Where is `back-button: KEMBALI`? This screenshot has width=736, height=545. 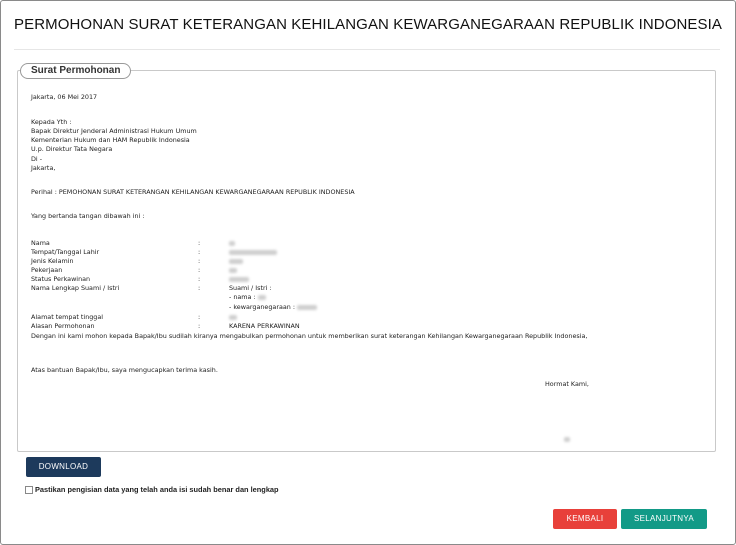
back-button: KEMBALI is located at coordinates (585, 519).